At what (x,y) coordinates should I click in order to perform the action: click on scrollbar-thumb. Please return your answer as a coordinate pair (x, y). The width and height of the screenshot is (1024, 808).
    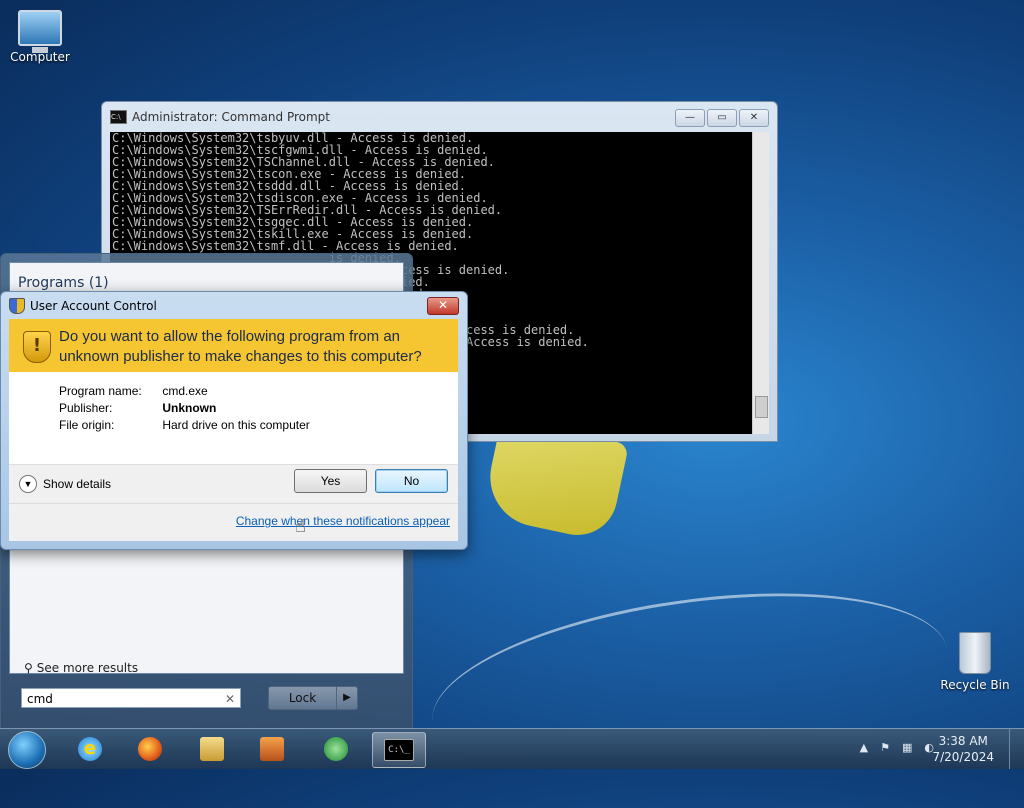
    Looking at the image, I should click on (761, 407).